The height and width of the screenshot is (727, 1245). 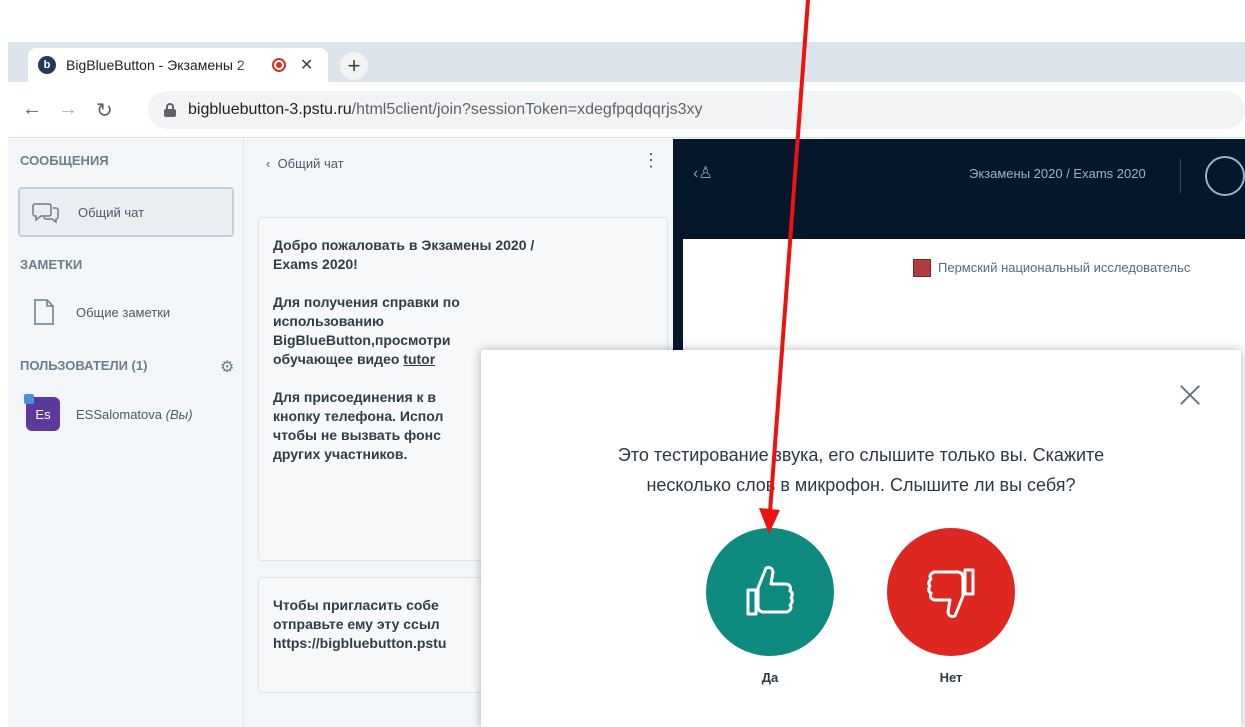 What do you see at coordinates (306, 65) in the screenshot?
I see `tab-close-icon: ✕` at bounding box center [306, 65].